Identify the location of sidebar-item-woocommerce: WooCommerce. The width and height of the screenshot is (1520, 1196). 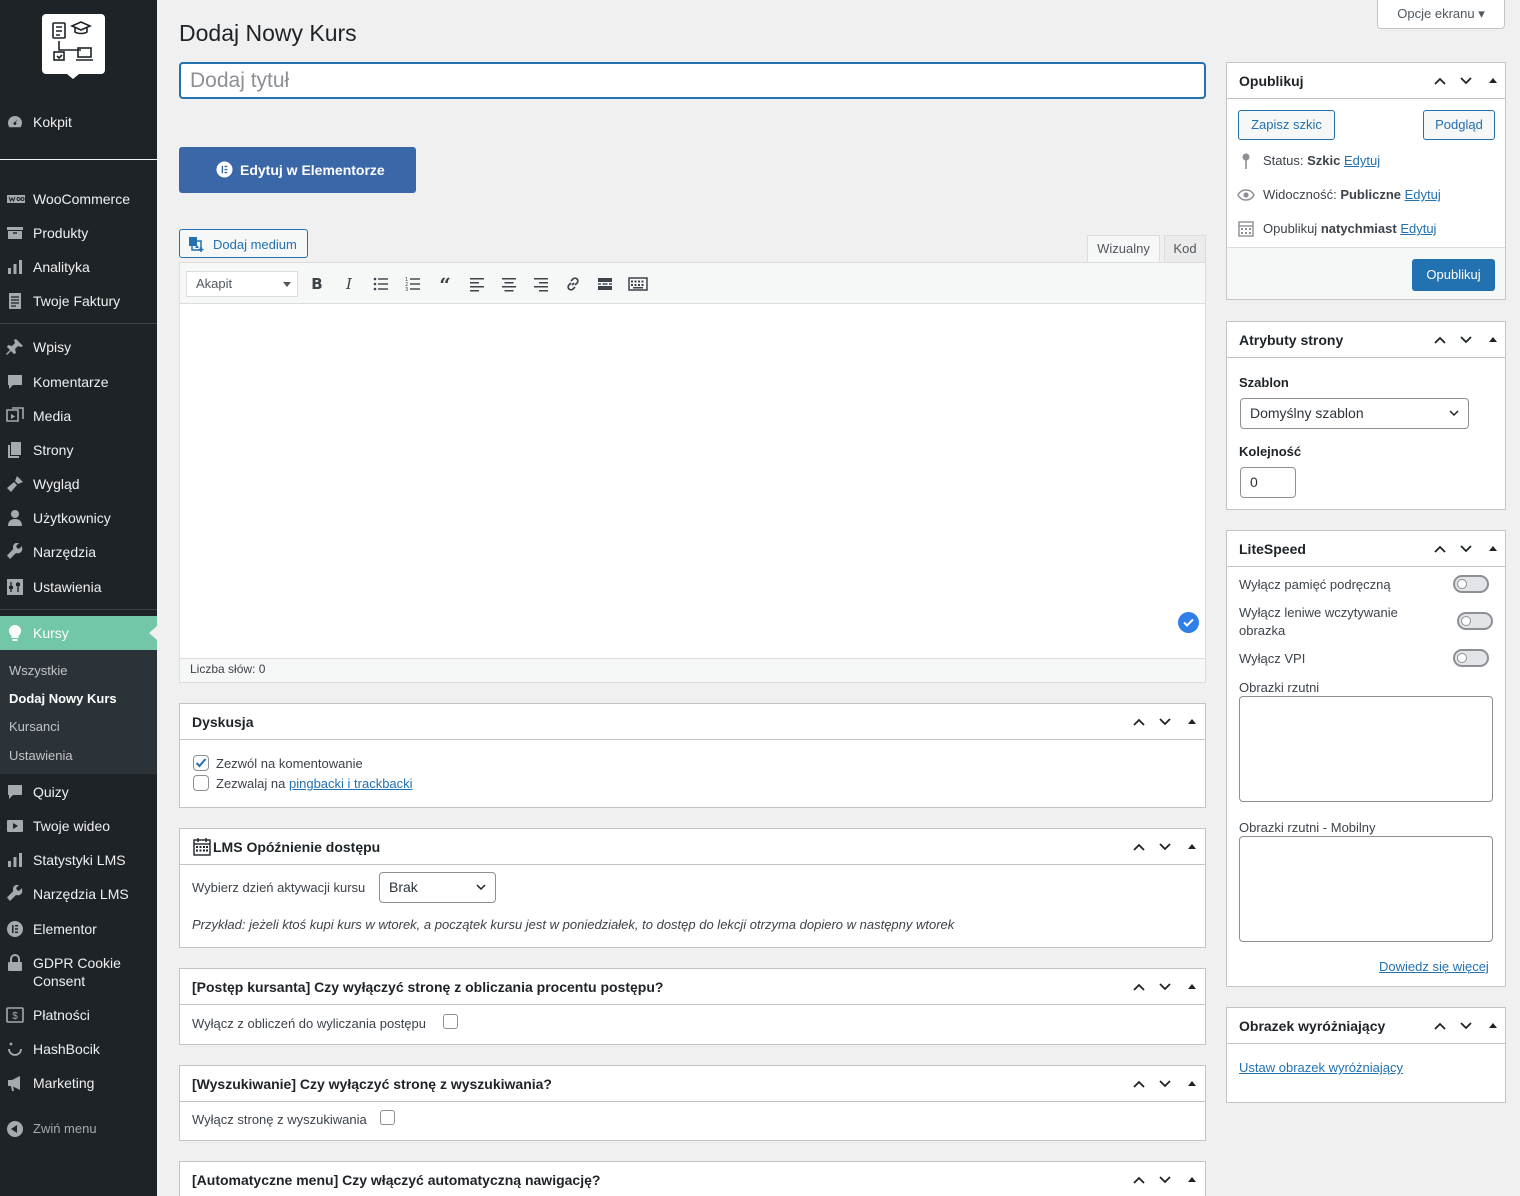
(78, 199).